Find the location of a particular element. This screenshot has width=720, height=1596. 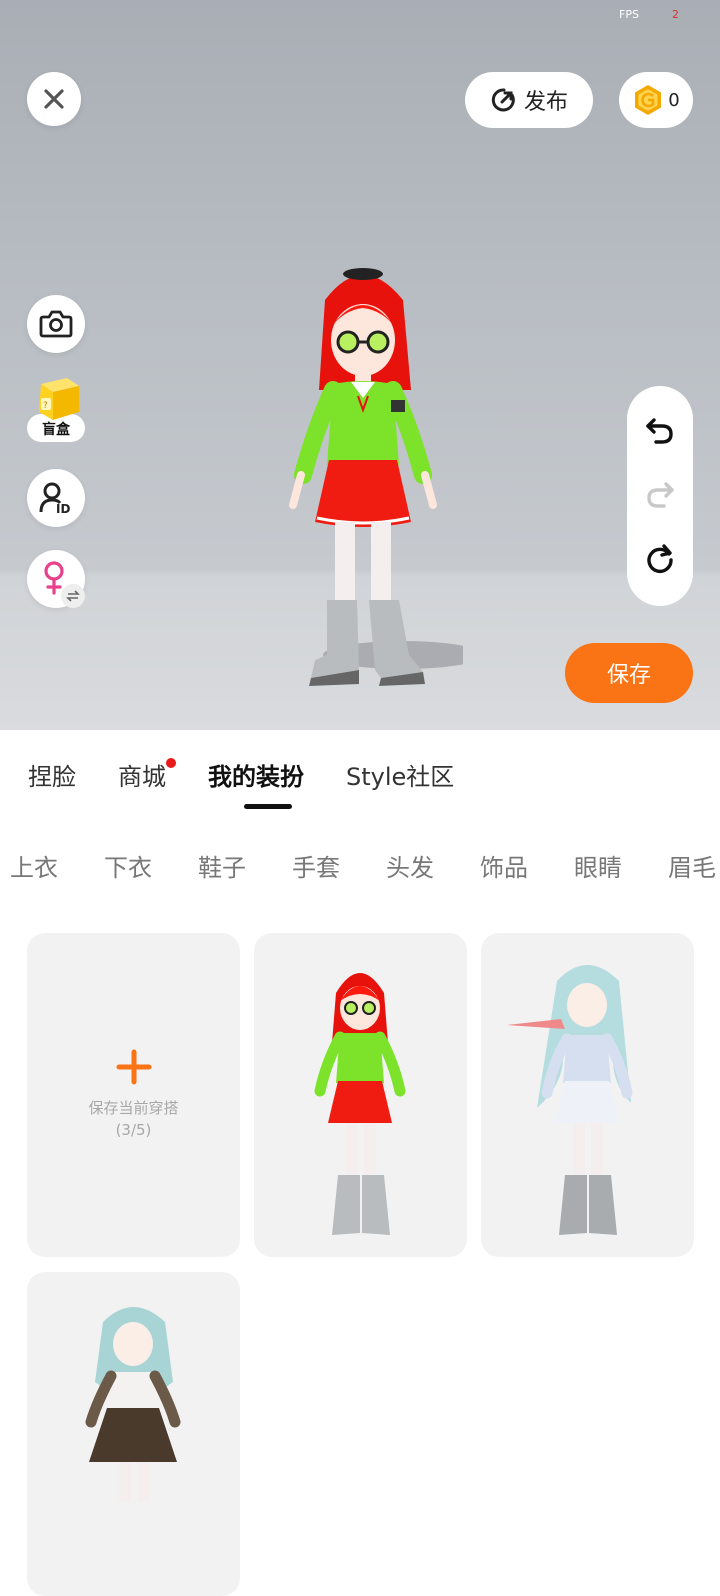

category-bar: 上衣 下衣 鞋子 手套 头发 饰品 眼睛 眉毛 is located at coordinates (365, 866).